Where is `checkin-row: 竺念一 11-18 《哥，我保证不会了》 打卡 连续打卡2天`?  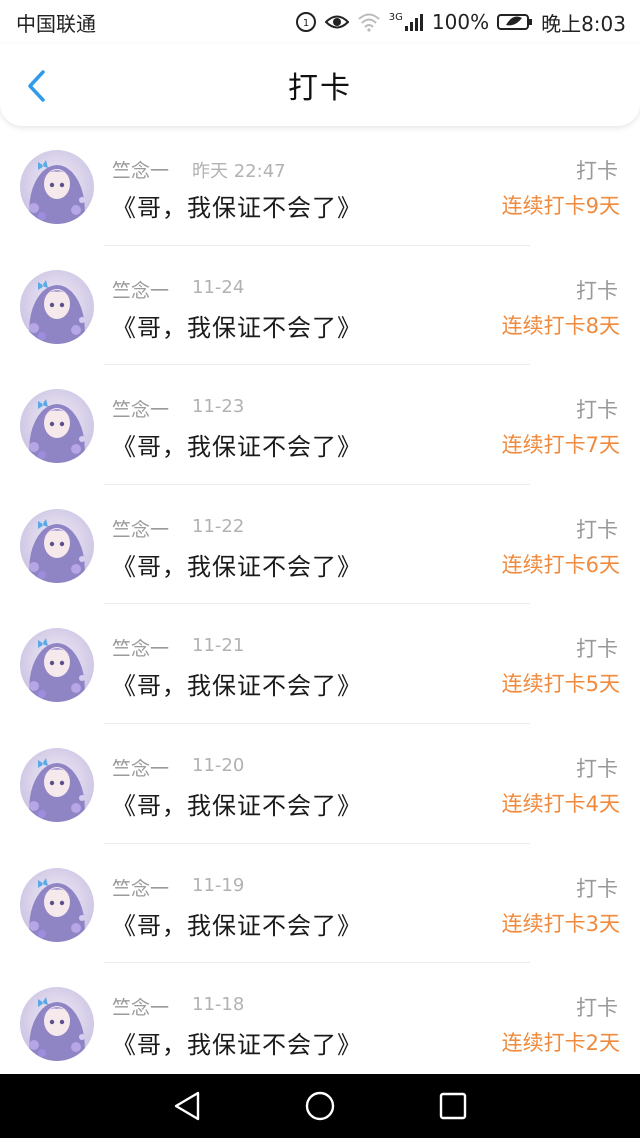 checkin-row: 竺念一 11-18 《哥，我保证不会了》 打卡 连续打卡2天 is located at coordinates (320, 1023).